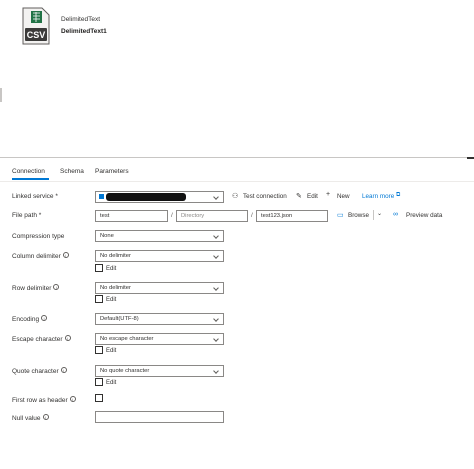  Describe the element at coordinates (395, 214) in the screenshot. I see `preview-icon: ∞` at that location.